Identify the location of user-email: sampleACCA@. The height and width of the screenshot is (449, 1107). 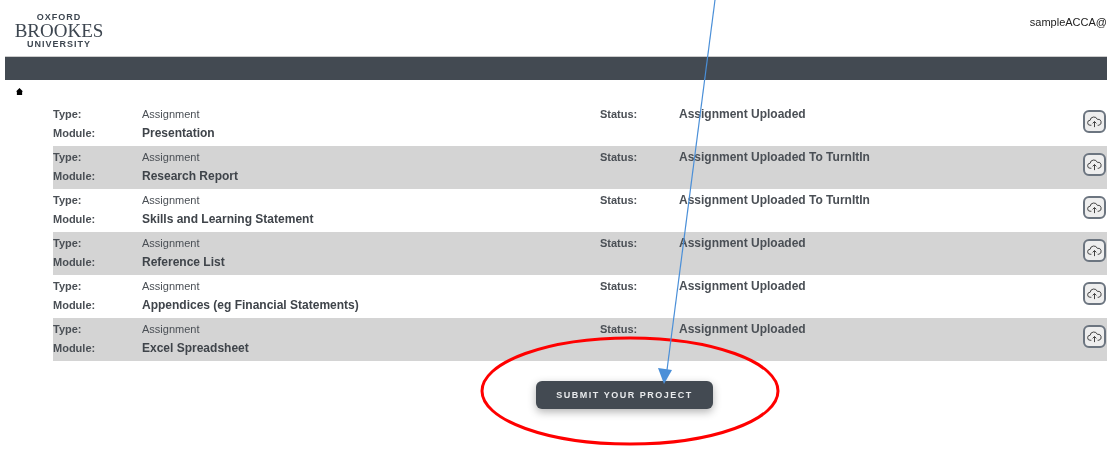
(1068, 22).